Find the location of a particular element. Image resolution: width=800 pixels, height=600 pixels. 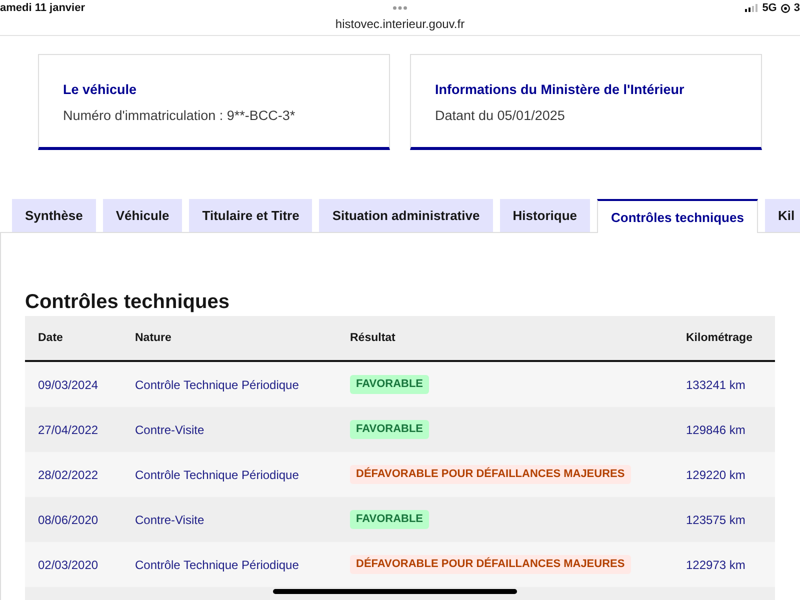

tab: Kil is located at coordinates (782, 215).